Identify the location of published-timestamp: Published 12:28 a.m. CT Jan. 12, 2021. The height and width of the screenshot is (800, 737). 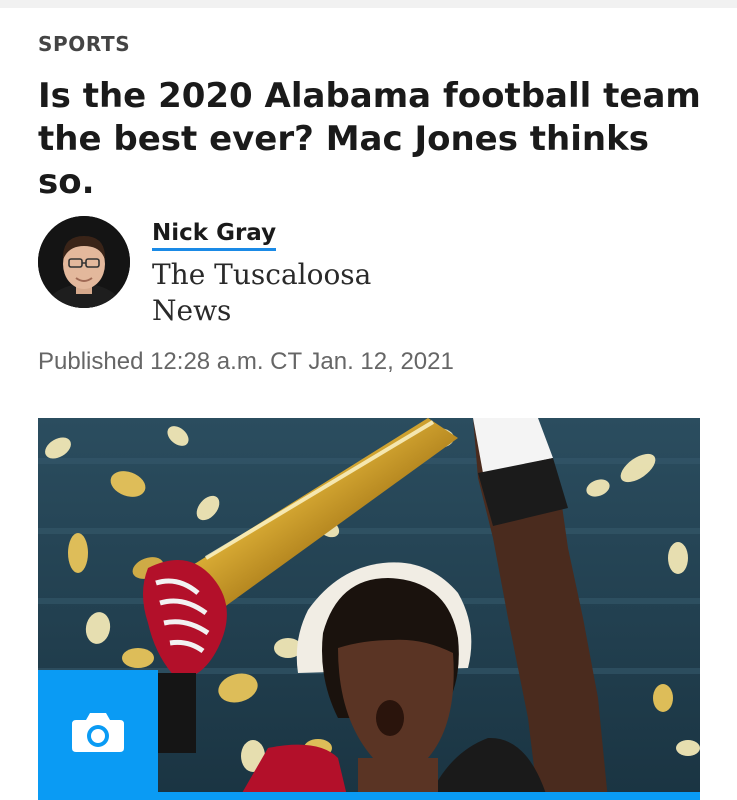
(246, 361).